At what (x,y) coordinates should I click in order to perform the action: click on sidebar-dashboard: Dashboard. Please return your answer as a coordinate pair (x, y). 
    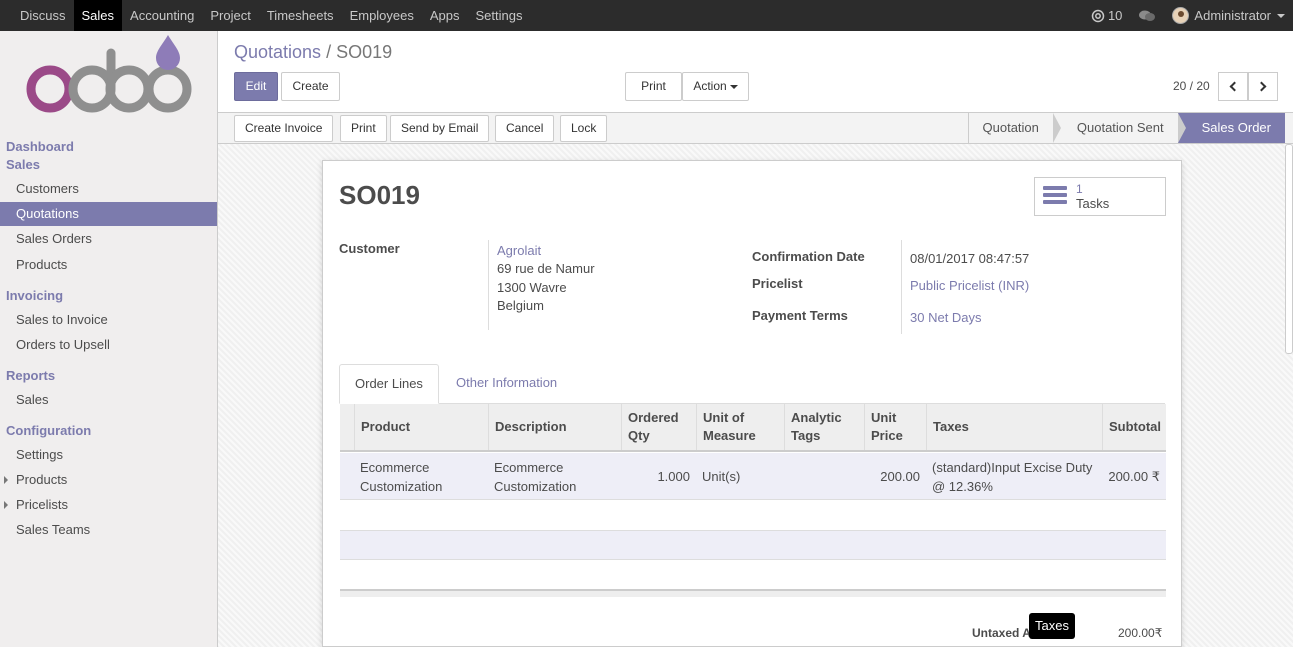
    Looking at the image, I should click on (40, 146).